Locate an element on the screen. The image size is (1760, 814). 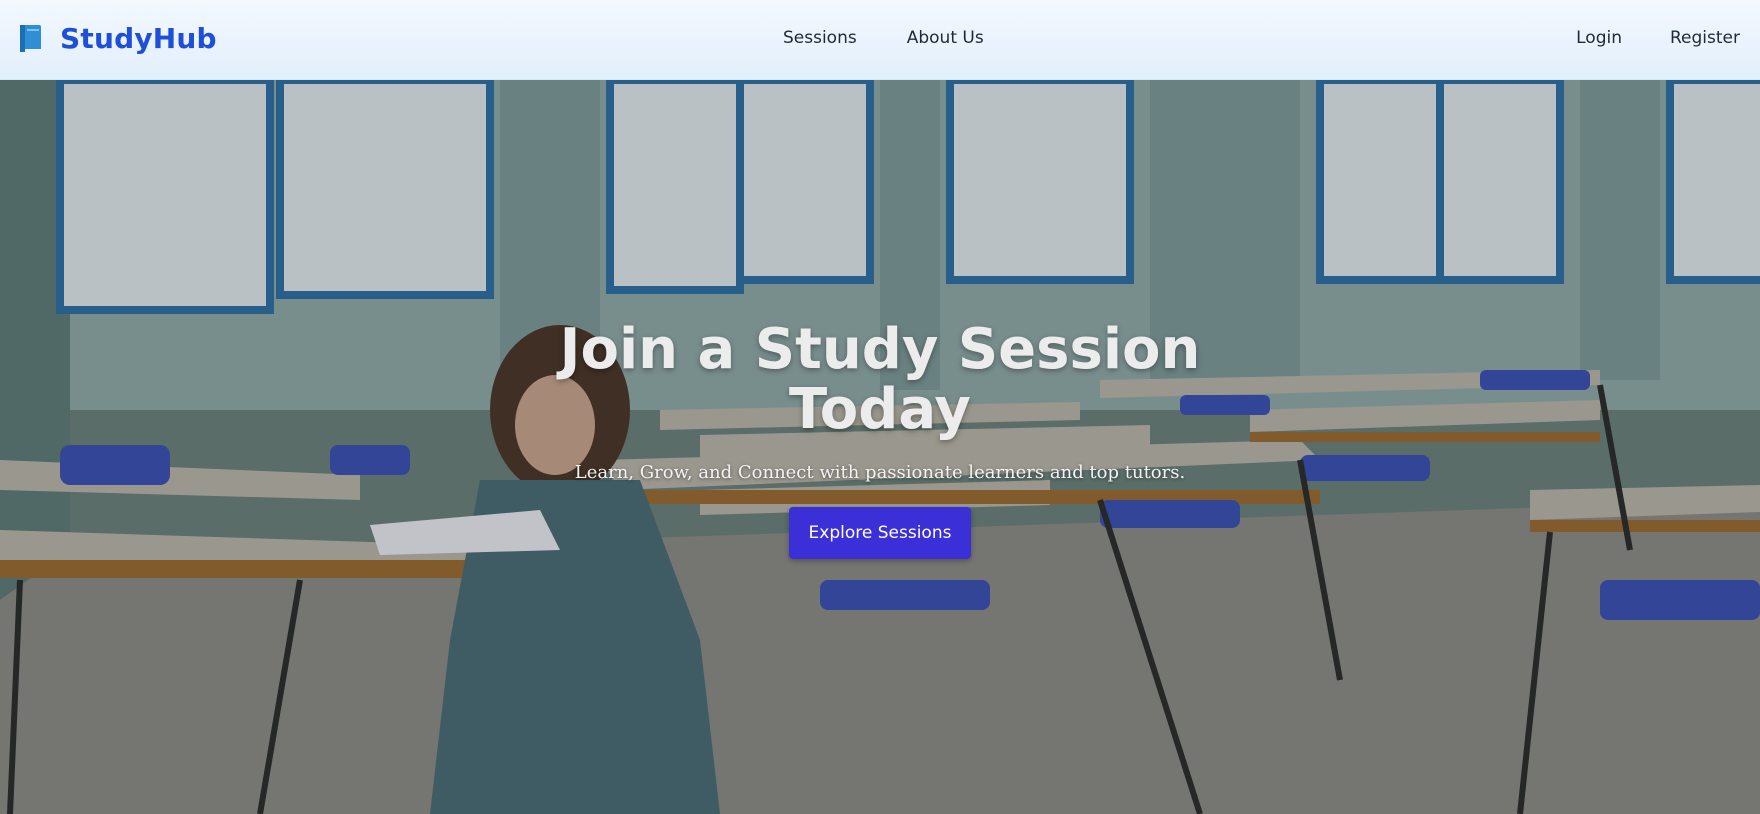
hero-title-line-1: Join a Study Session is located at coordinates (880, 349).